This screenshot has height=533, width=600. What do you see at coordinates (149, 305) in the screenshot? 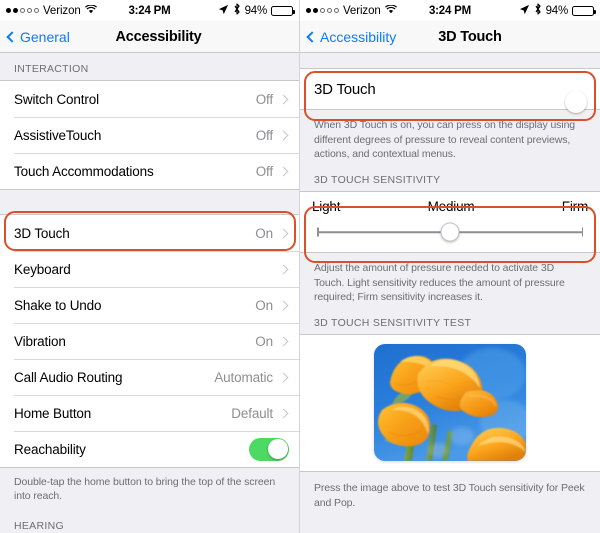
I see `row-shake-to-undo: Shake to Undo On` at bounding box center [149, 305].